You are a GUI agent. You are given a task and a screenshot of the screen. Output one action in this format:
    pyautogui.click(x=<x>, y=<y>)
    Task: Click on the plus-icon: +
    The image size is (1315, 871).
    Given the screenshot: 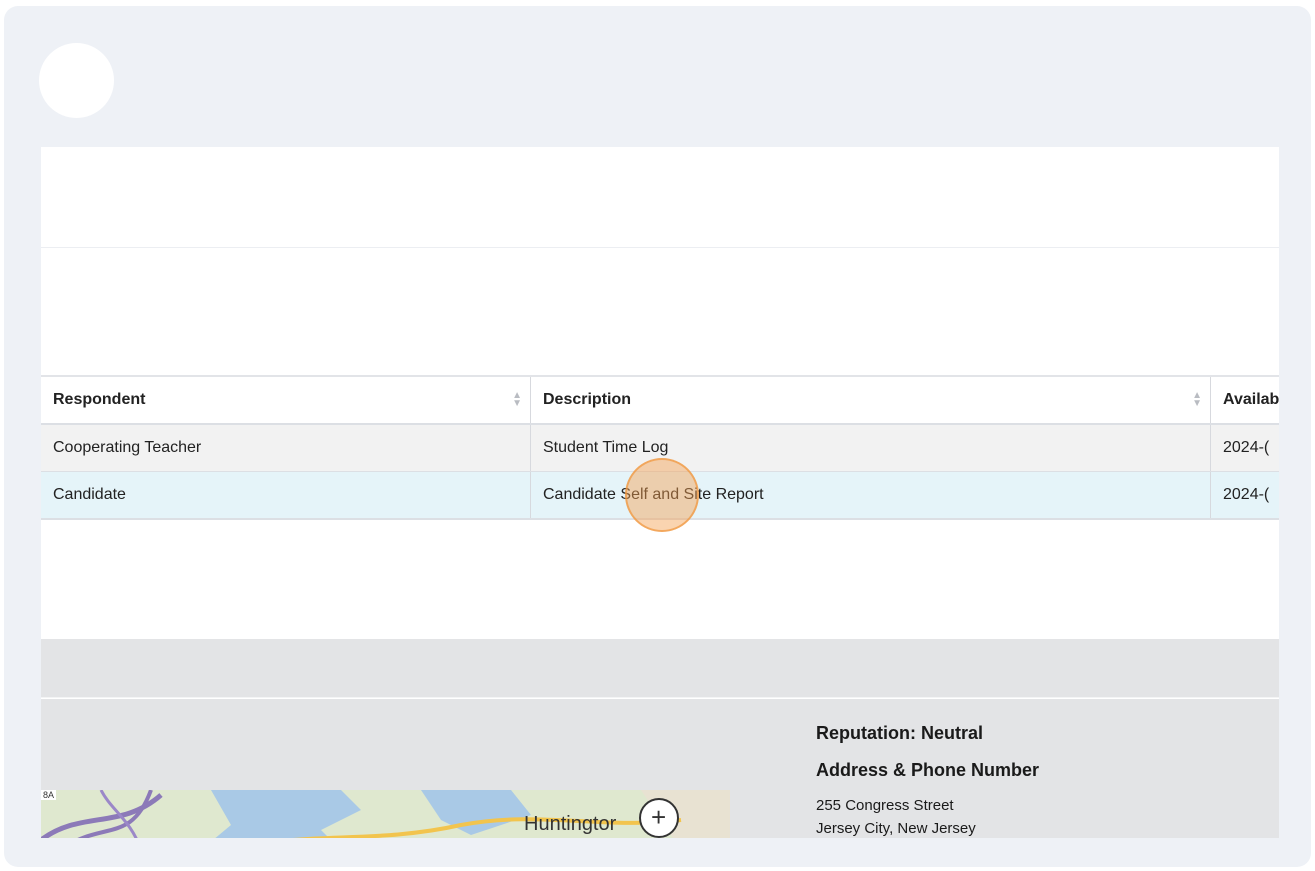 What is the action you would take?
    pyautogui.click(x=659, y=817)
    